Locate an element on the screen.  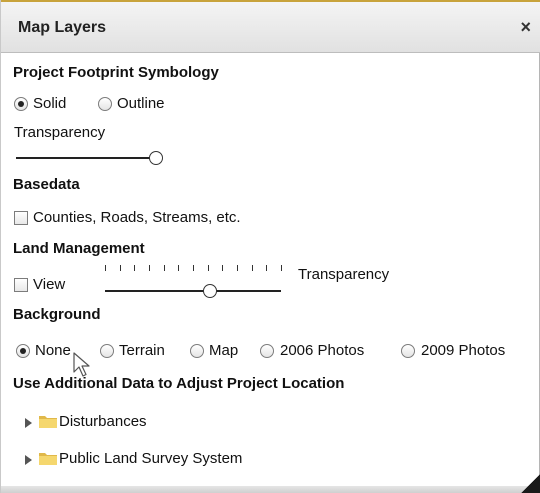
tree-item-label: Disturbances is located at coordinates (103, 421).